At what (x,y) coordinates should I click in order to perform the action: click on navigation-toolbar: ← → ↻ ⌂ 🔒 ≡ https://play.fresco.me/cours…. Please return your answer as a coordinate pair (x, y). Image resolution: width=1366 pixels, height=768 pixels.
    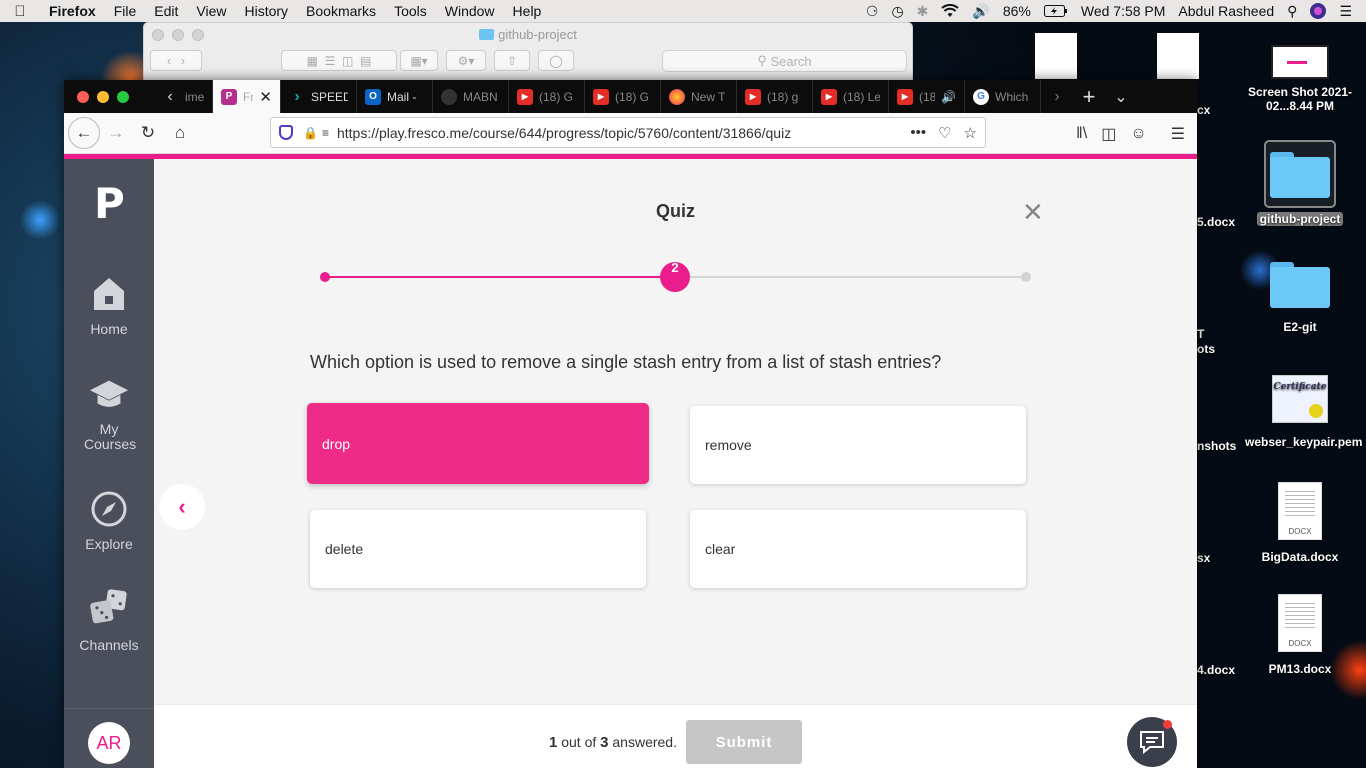
    Looking at the image, I should click on (630, 133).